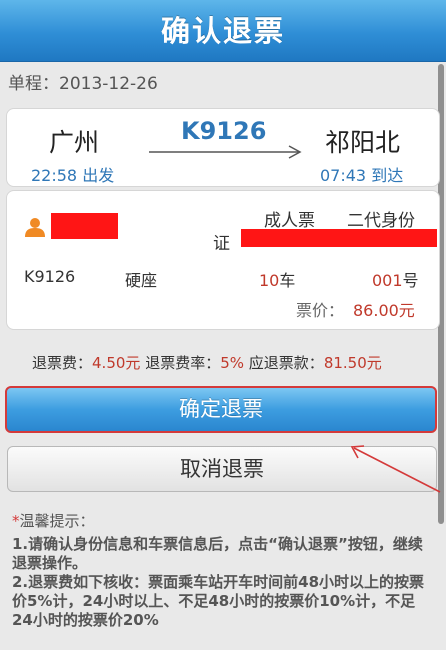 The width and height of the screenshot is (446, 650). What do you see at coordinates (57, 521) in the screenshot?
I see `tips-title-text: 温馨提示：` at bounding box center [57, 521].